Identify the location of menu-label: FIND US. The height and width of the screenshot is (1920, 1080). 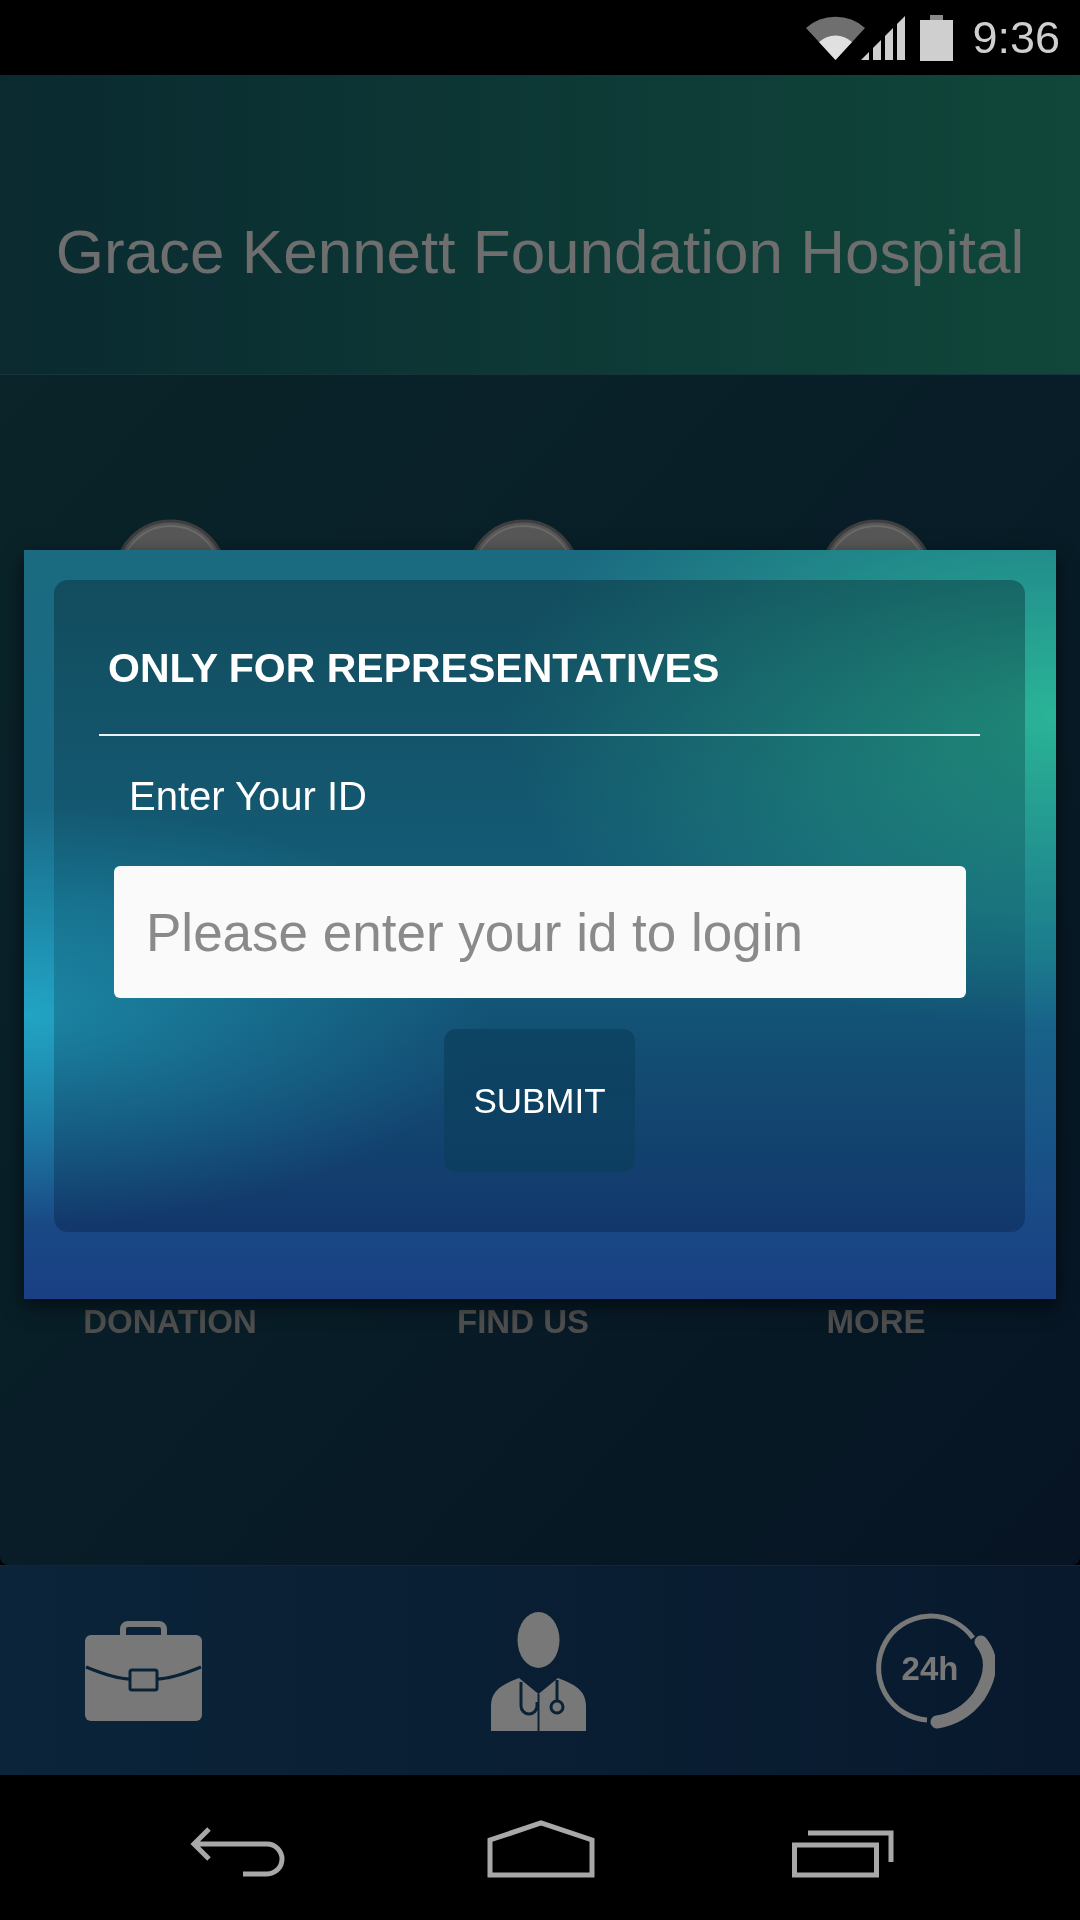
(523, 1321).